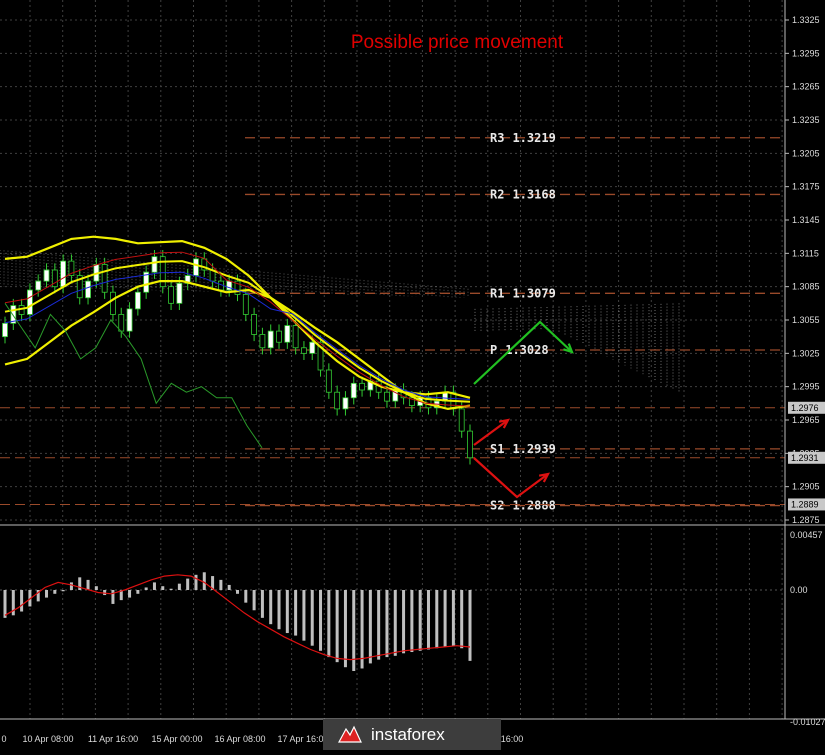 The image size is (825, 755). Describe the element at coordinates (497, 506) in the screenshot. I see `level-name: S2` at that location.